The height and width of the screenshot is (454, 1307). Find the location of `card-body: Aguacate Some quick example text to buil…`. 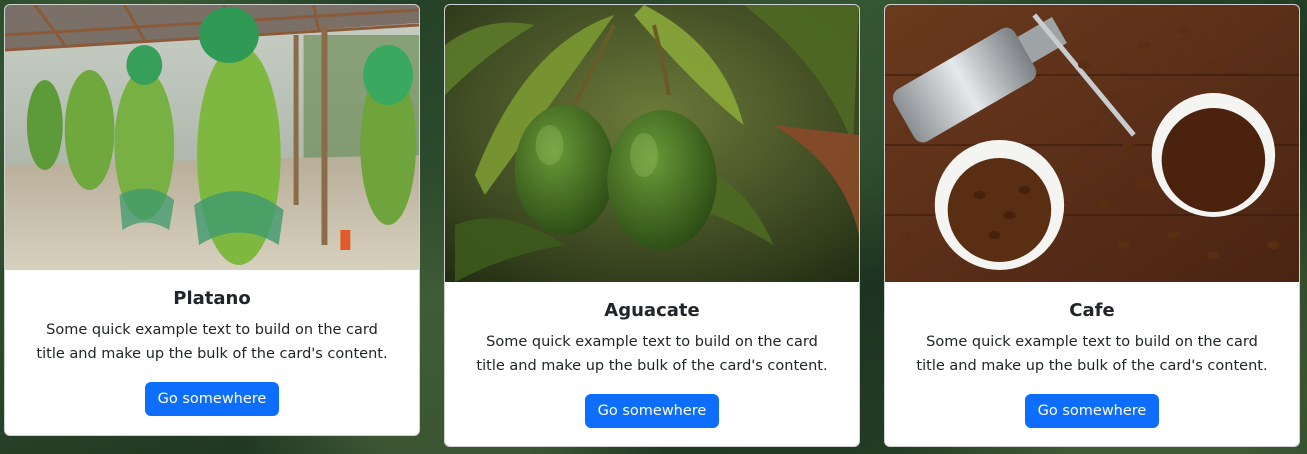

card-body: Aguacate Some quick example text to buil… is located at coordinates (652, 363).